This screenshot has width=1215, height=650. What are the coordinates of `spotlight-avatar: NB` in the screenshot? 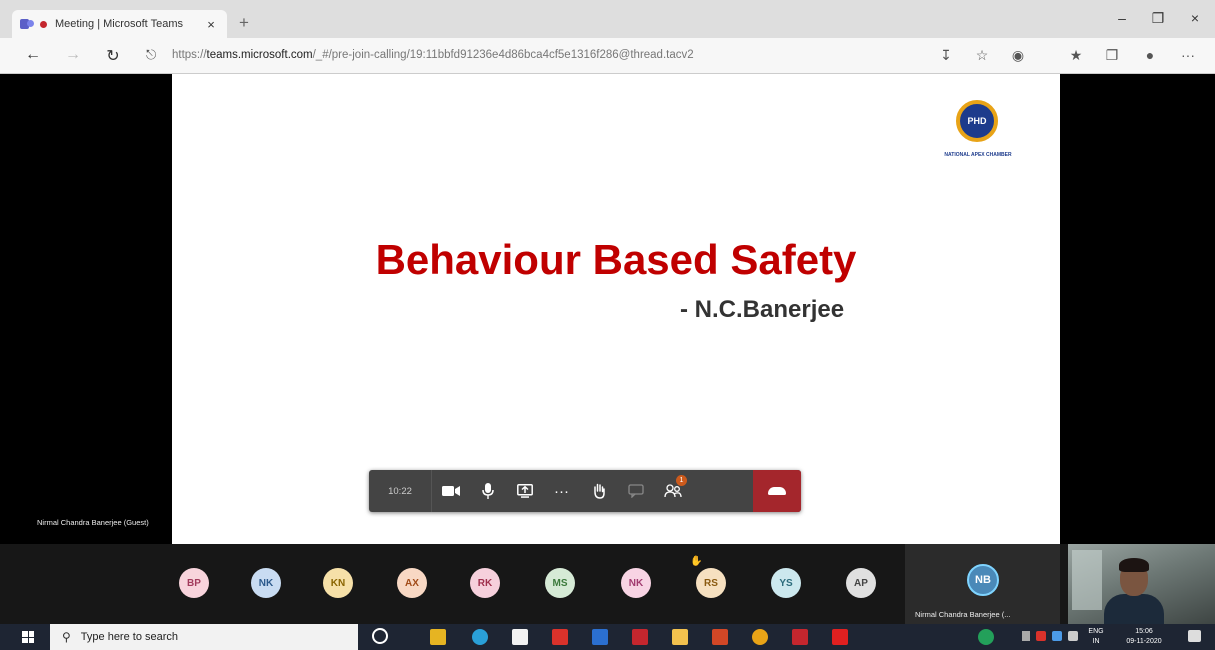 It's located at (983, 580).